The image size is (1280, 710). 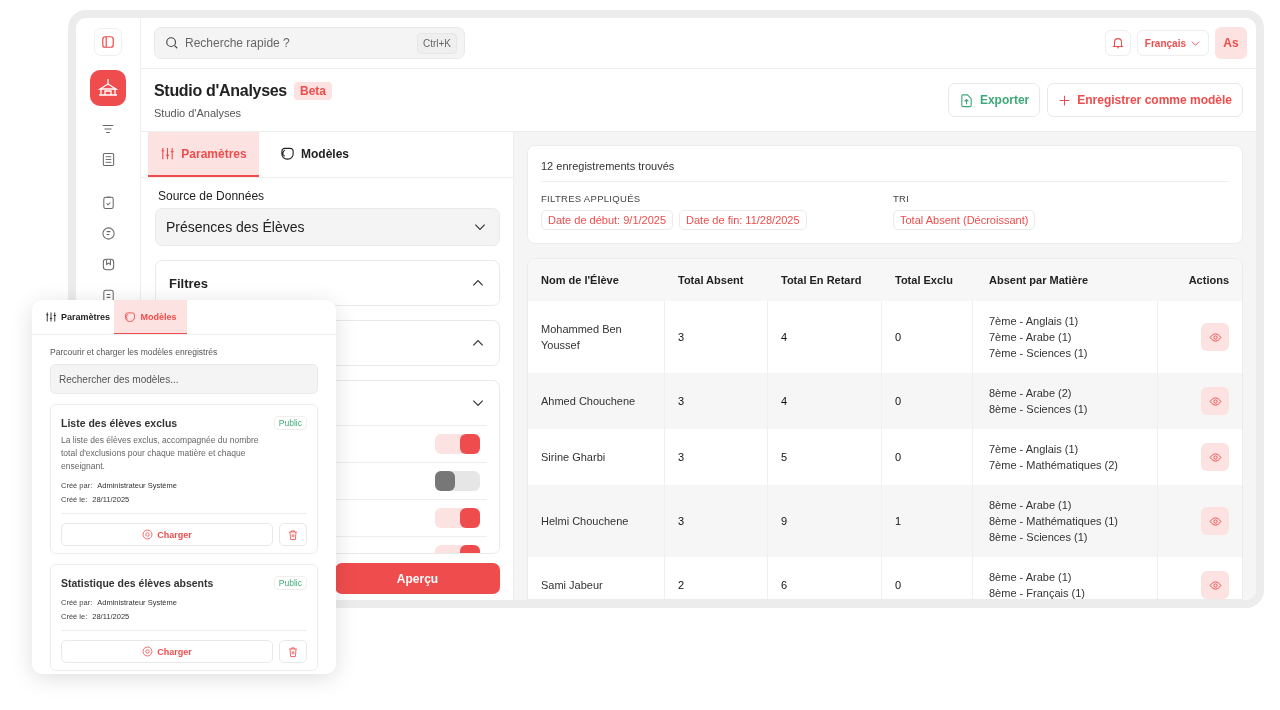 I want to click on table-cell-text: Sami Jabeur, so click(x=572, y=585).